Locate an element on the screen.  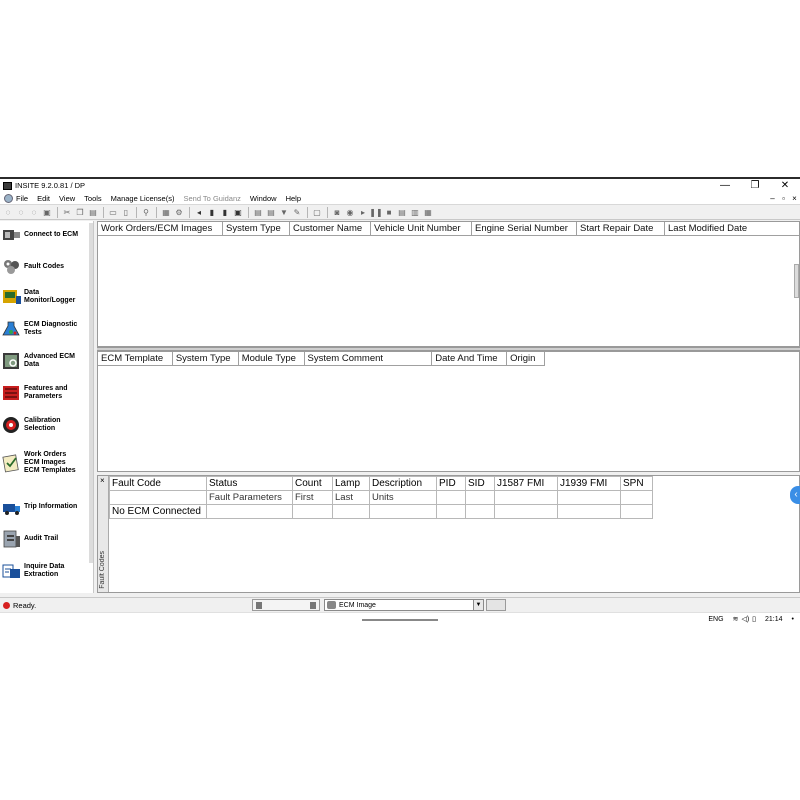
mdi-restore-button: ▫ is located at coordinates (783, 198).